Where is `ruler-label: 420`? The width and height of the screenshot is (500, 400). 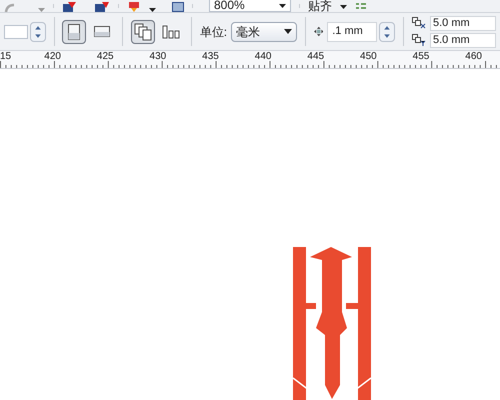
ruler-label: 420 is located at coordinates (52, 56).